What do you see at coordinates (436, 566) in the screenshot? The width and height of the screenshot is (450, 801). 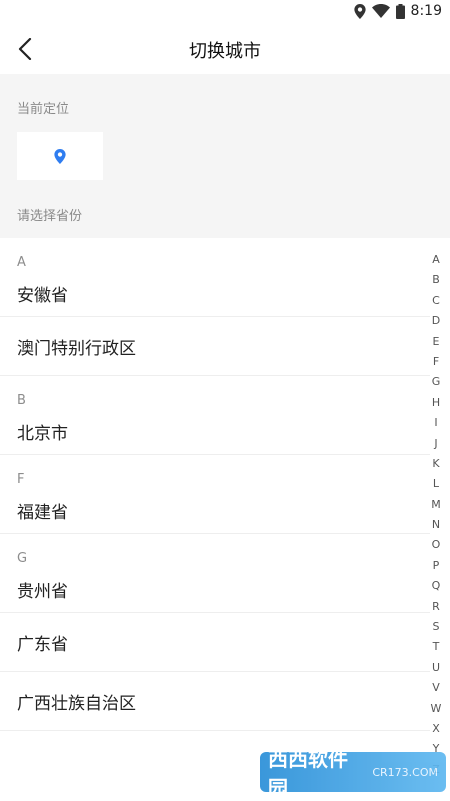 I see `index-letter-p: P` at bounding box center [436, 566].